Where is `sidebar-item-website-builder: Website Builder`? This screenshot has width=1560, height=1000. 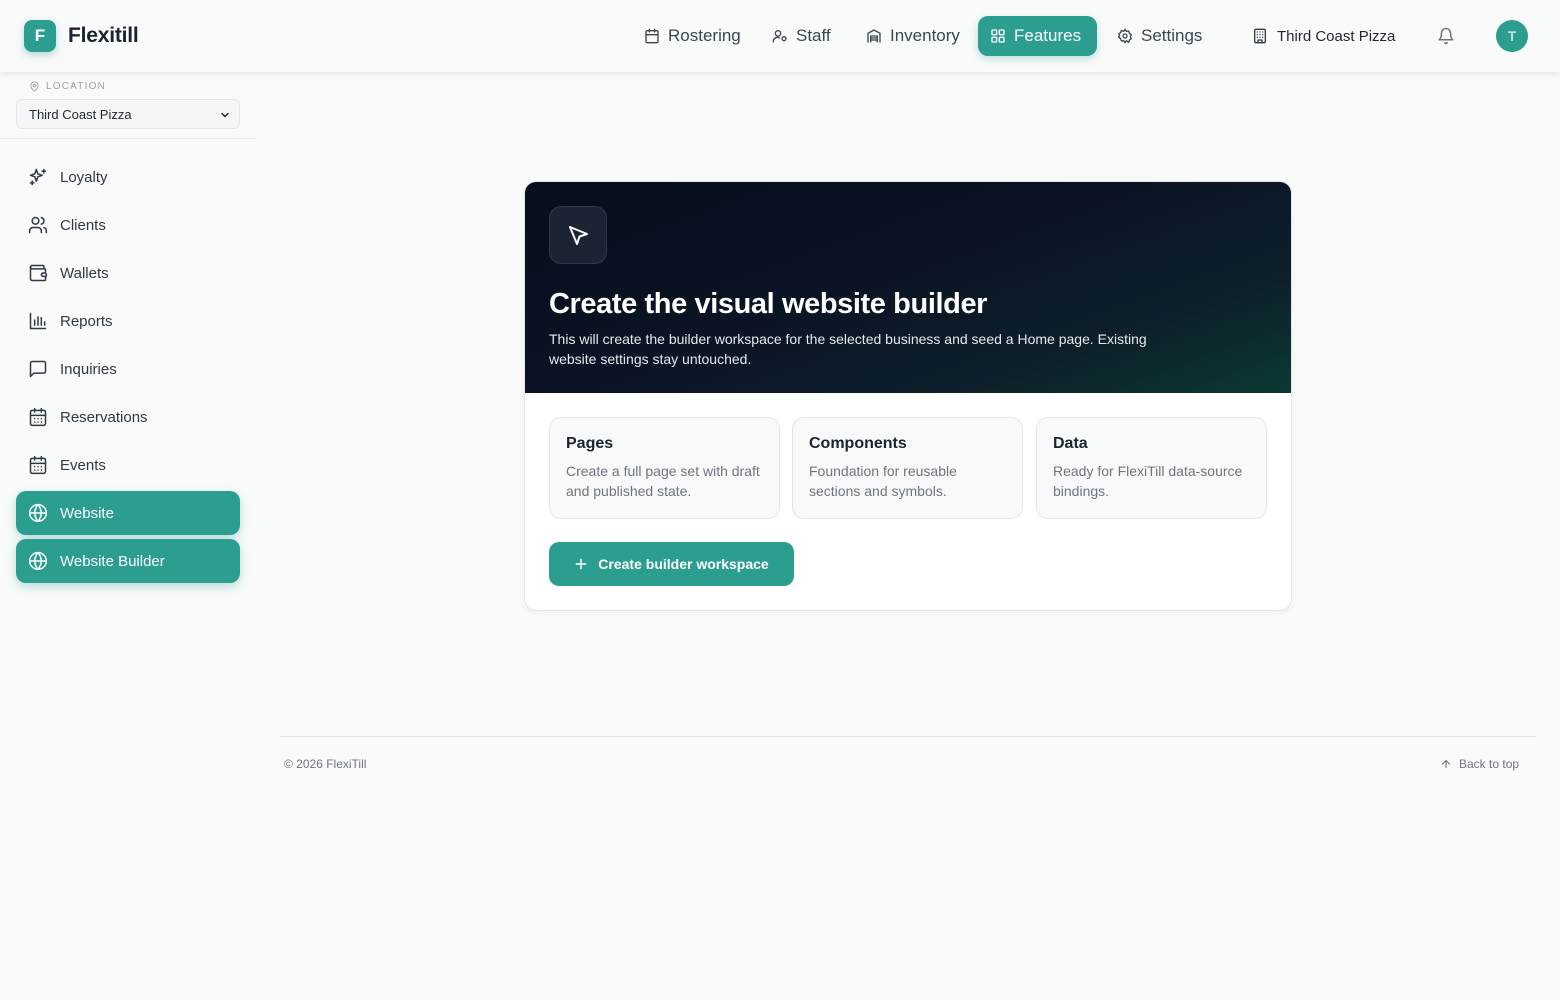
sidebar-item-website-builder: Website Builder is located at coordinates (128, 561).